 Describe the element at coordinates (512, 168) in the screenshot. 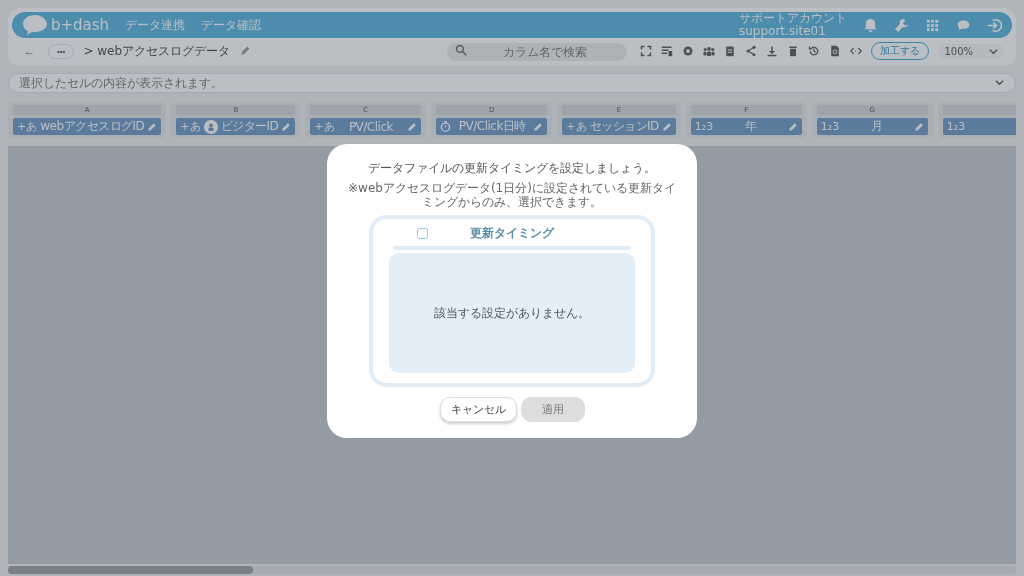

I see `dialog-title: データファイルの更新タイミングを設定しましょう。` at that location.